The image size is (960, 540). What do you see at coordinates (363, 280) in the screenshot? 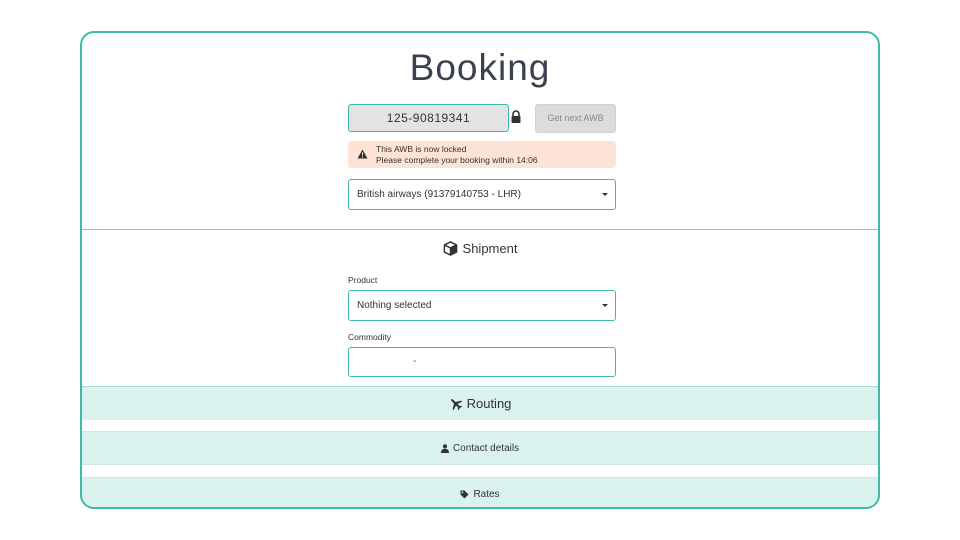
I see `product-label: Product` at bounding box center [363, 280].